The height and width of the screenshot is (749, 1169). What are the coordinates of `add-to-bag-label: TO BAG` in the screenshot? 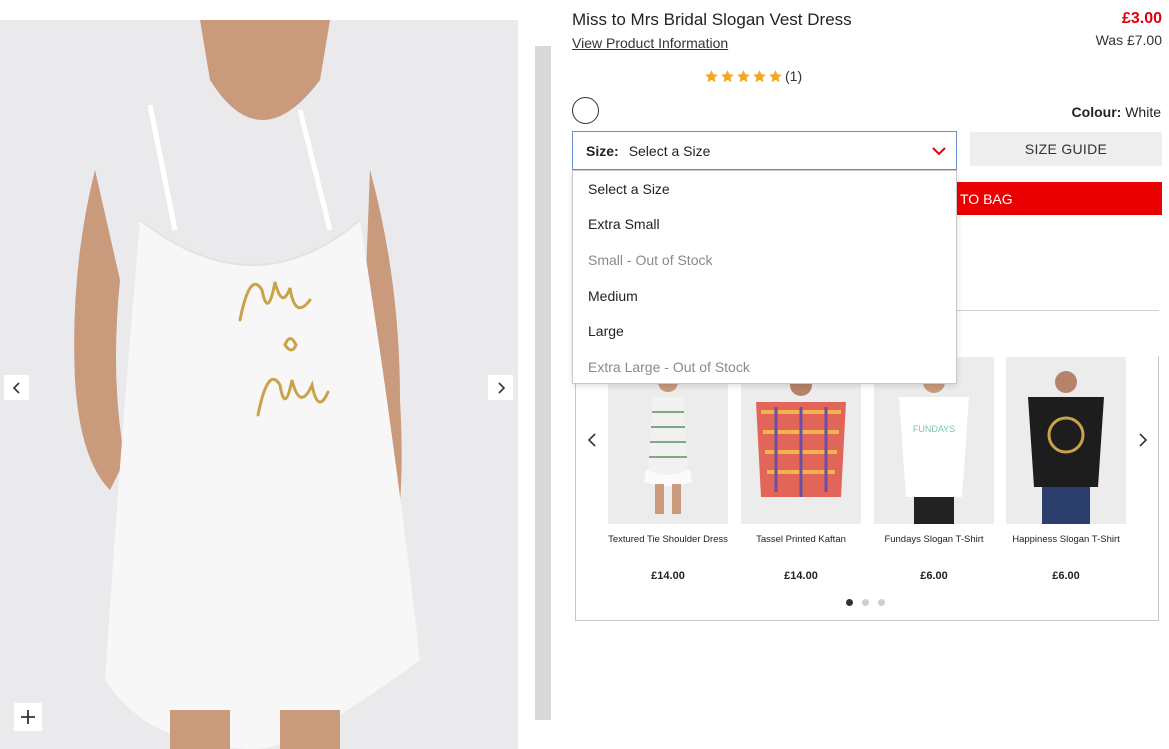 It's located at (986, 198).